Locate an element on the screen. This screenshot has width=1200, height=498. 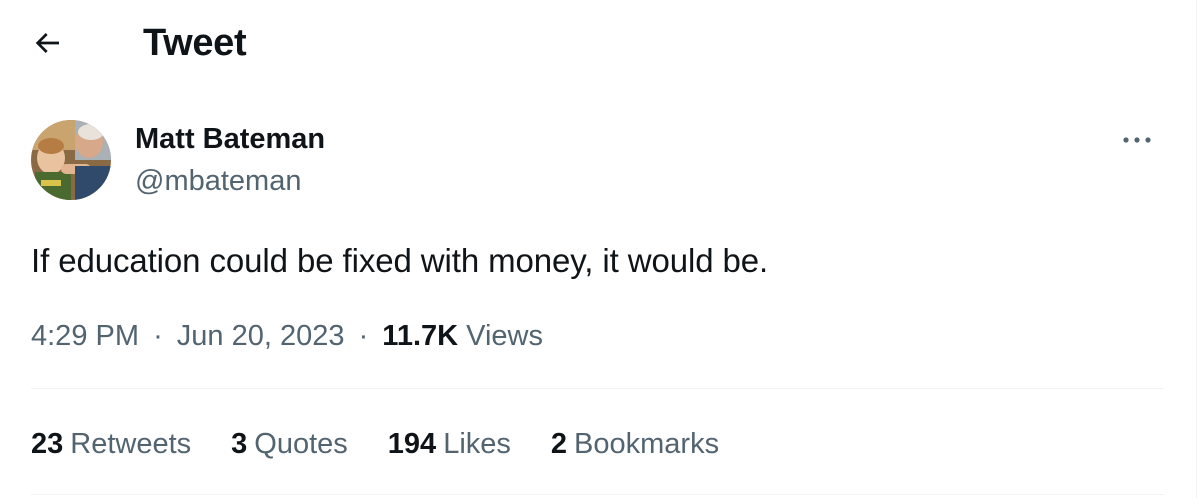
quotes-label: Quotes is located at coordinates (301, 444).